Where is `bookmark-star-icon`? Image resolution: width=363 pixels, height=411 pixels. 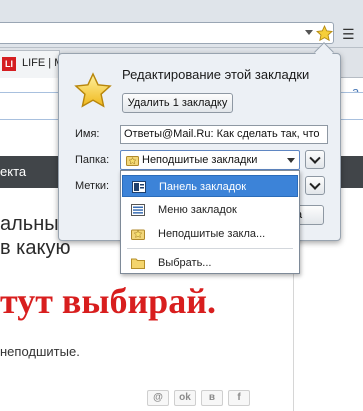 bookmark-star-icon is located at coordinates (324, 33).